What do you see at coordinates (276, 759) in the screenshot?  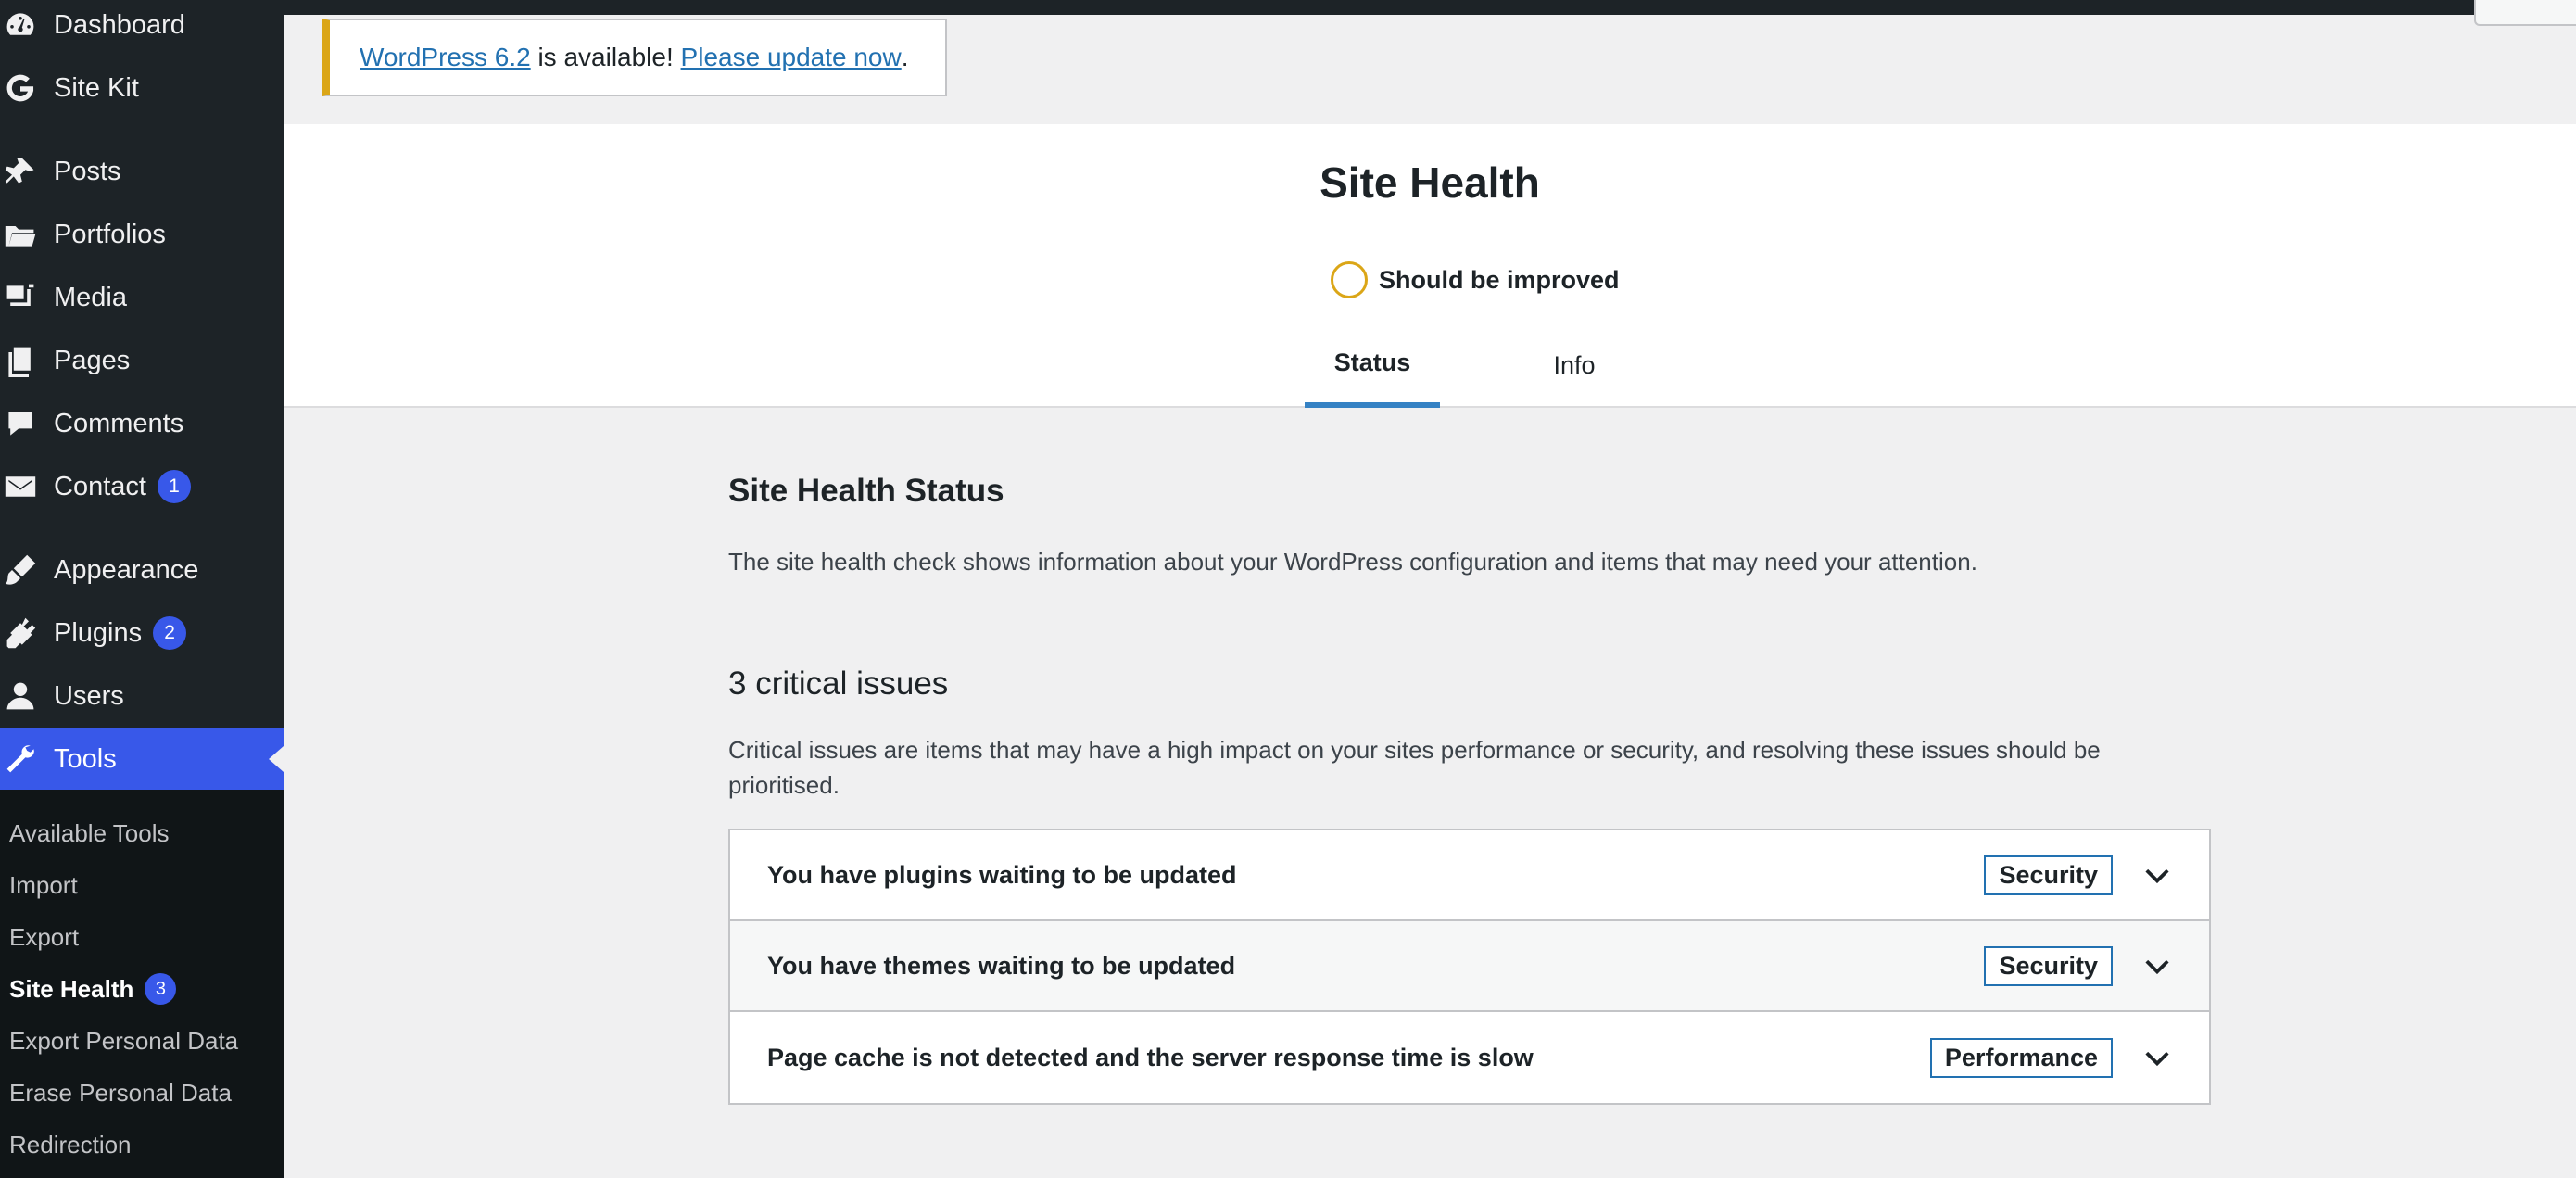 I see `current-menu-arrow` at bounding box center [276, 759].